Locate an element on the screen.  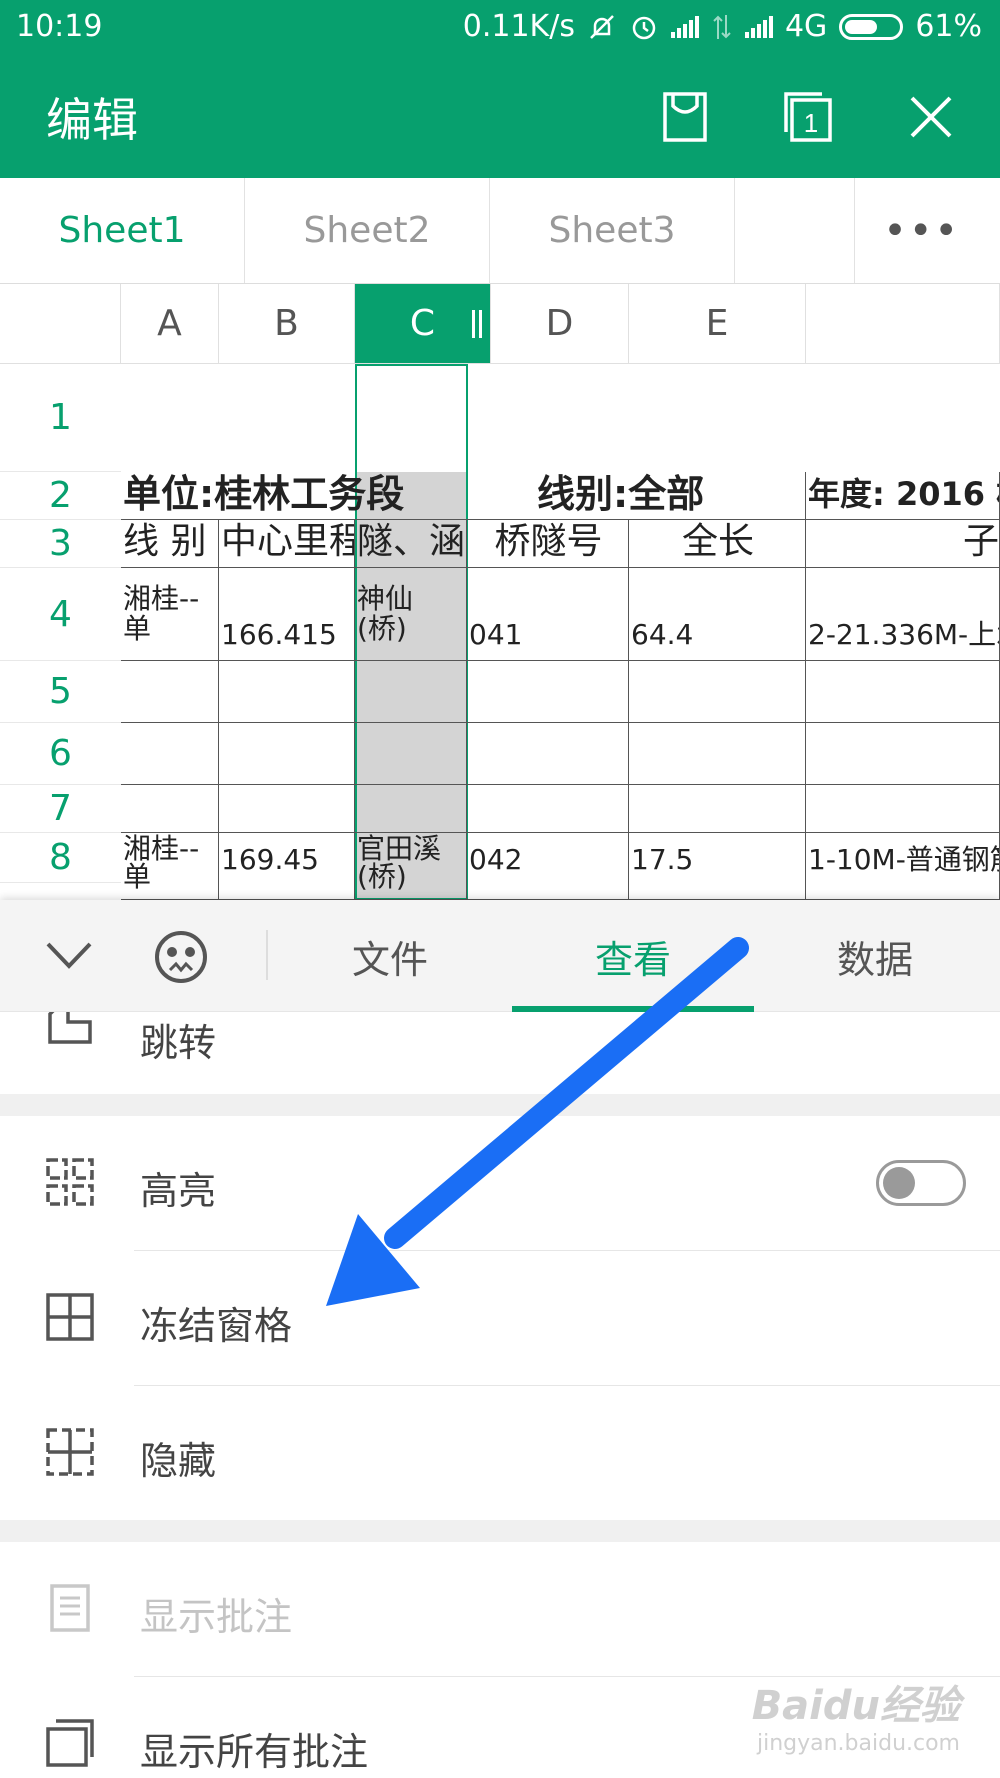
tab-sheet3: Sheet3 is located at coordinates (612, 230).